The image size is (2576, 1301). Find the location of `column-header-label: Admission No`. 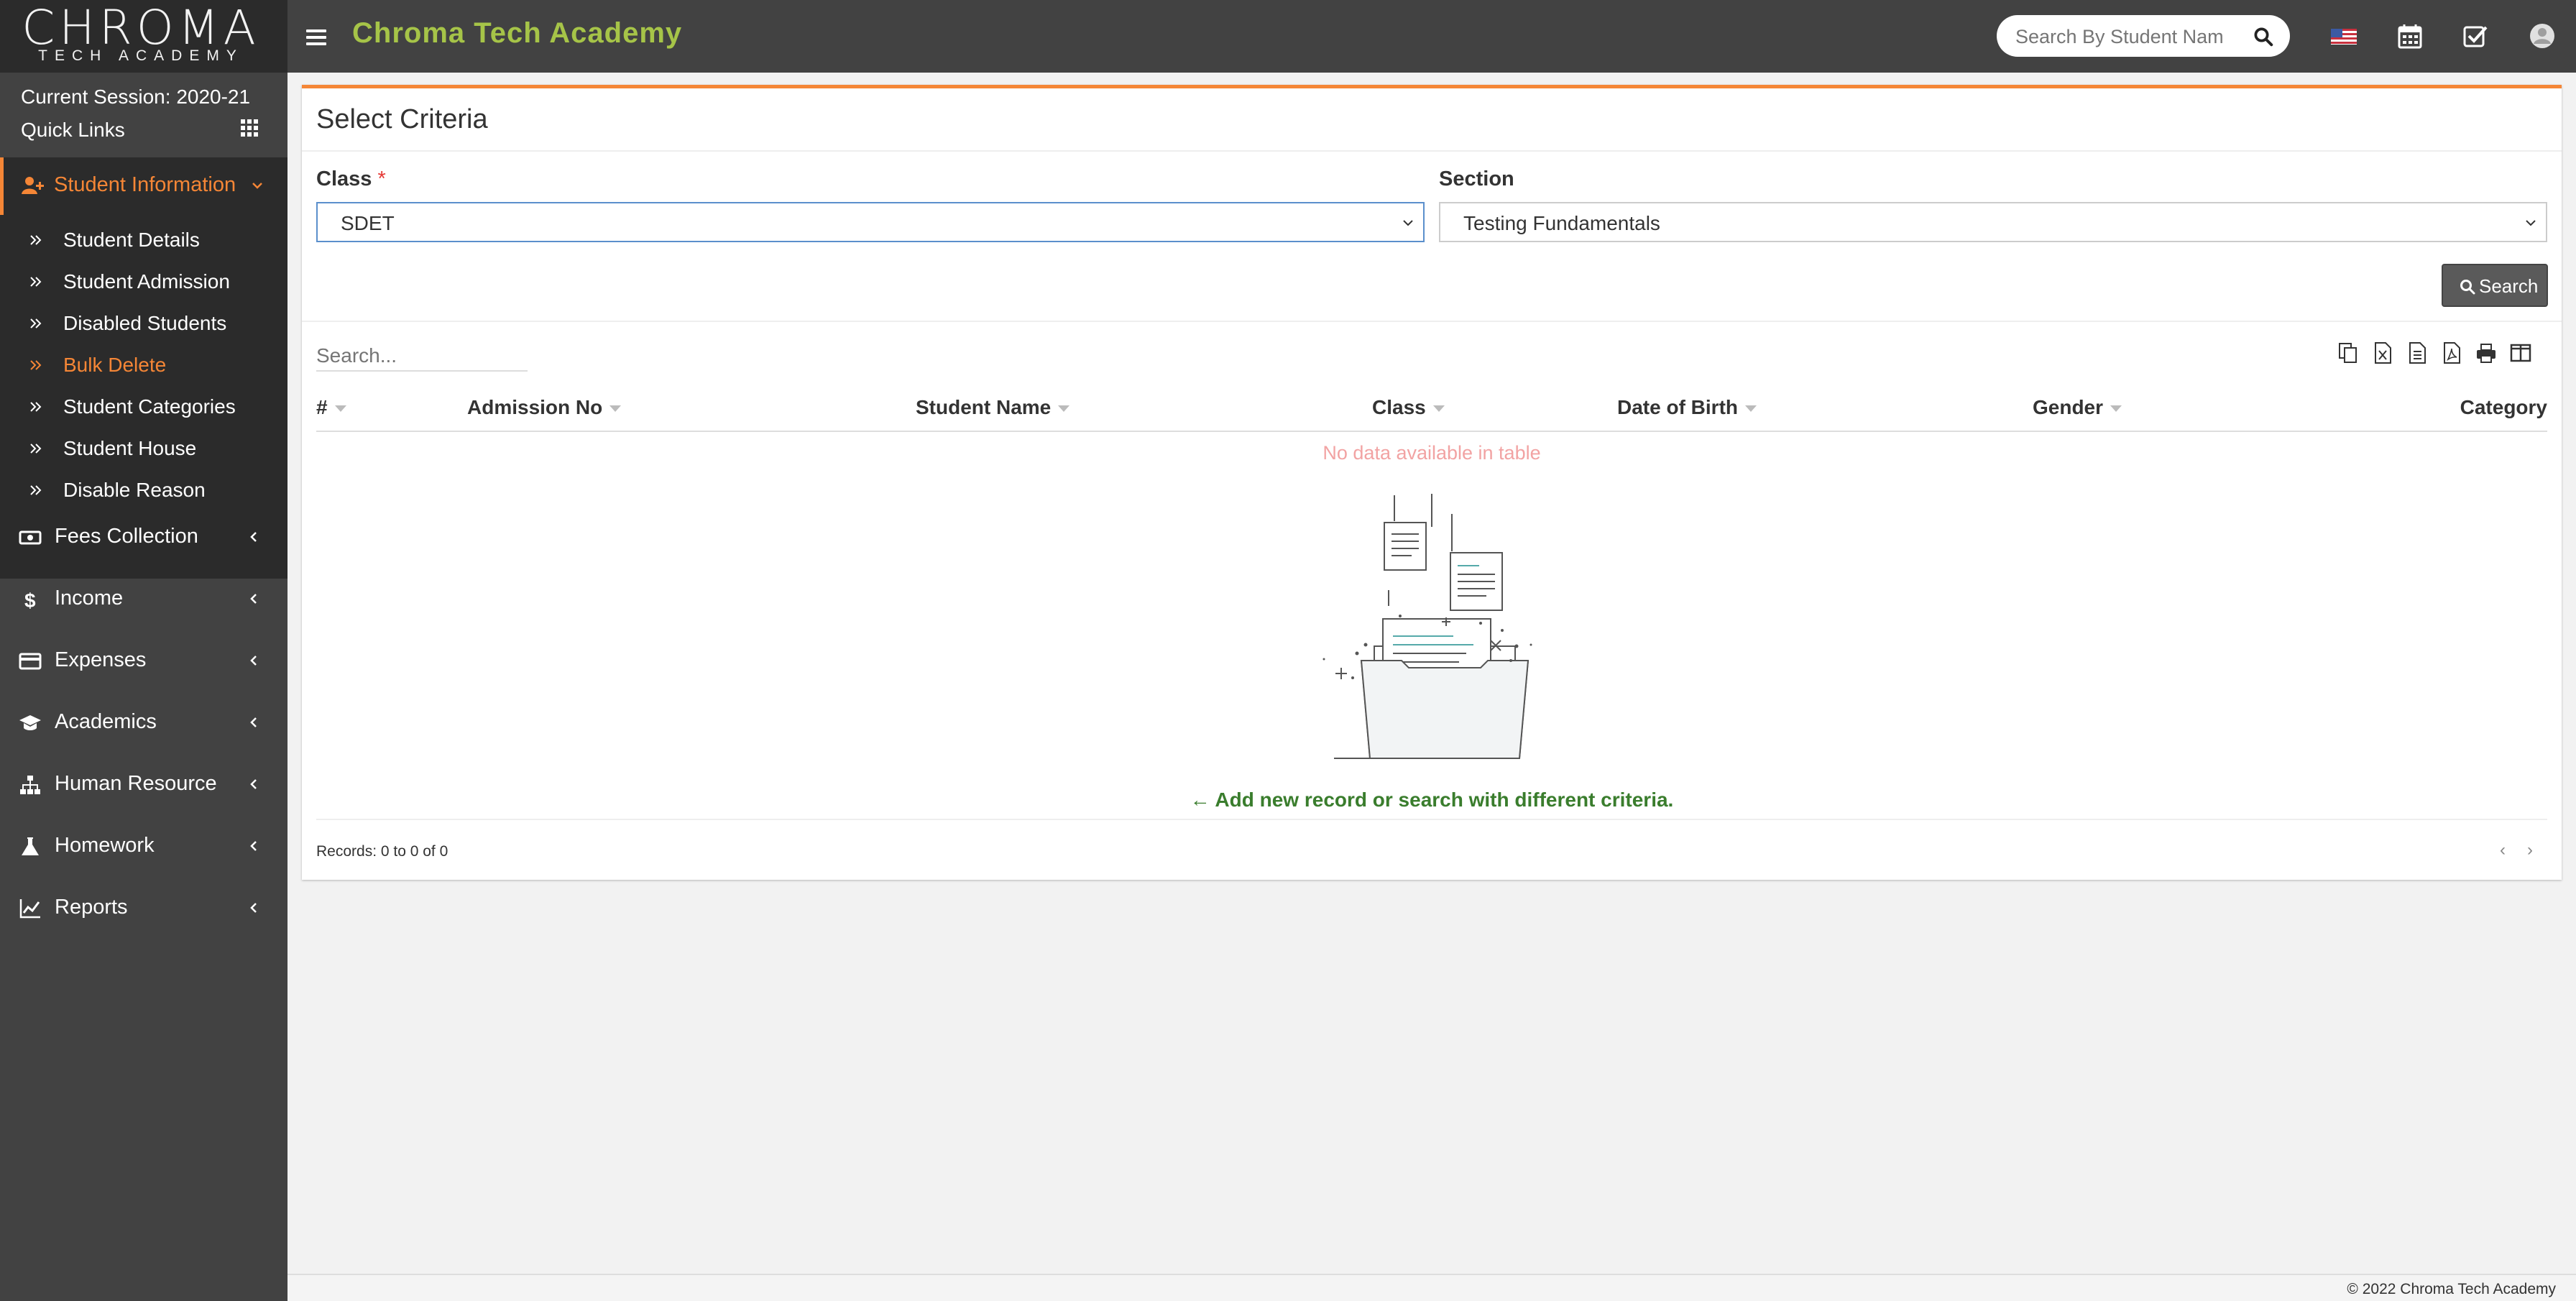

column-header-label: Admission No is located at coordinates (535, 407).